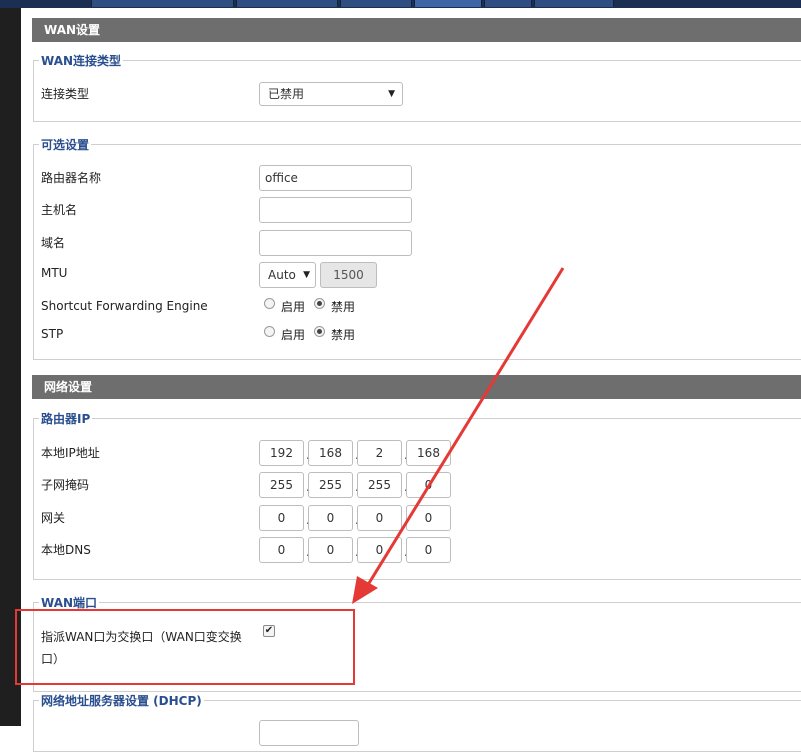  What do you see at coordinates (464, 428) in the screenshot?
I see `annotation-arrow-line` at bounding box center [464, 428].